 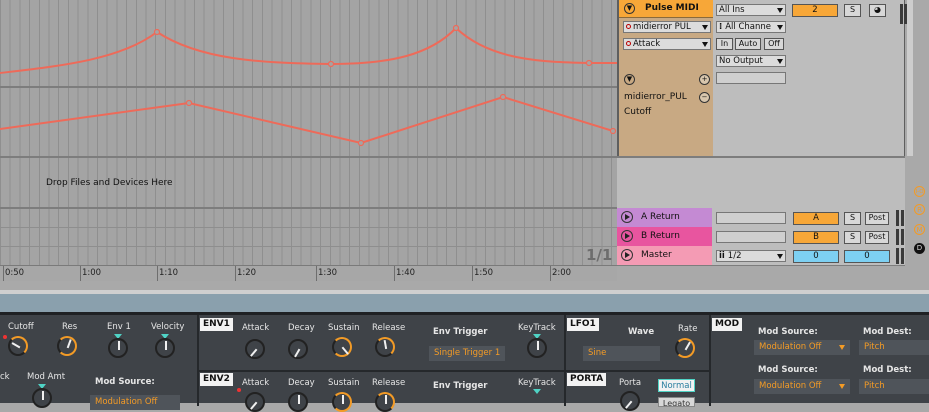 I want to click on ruler-label: 0:50, so click(x=15, y=273).